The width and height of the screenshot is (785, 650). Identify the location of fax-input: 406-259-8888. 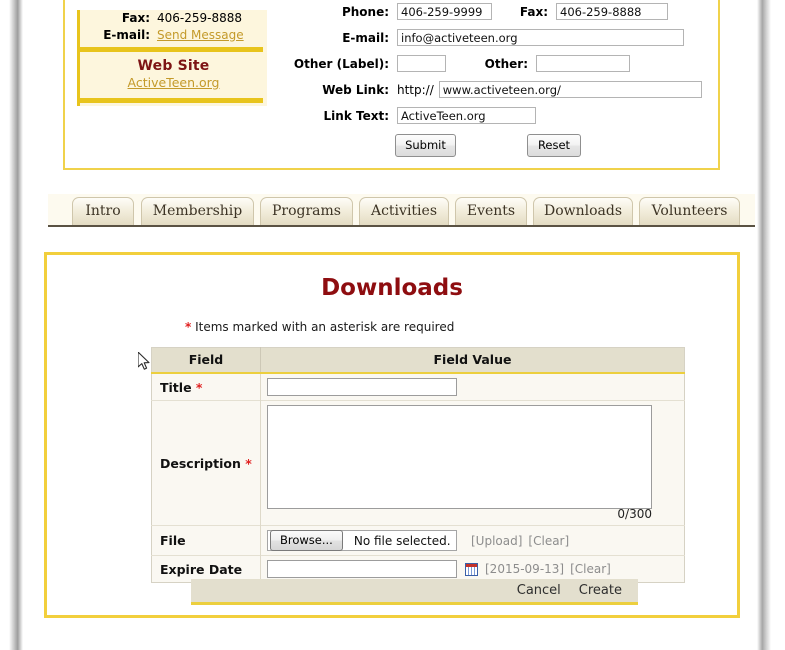
(612, 11).